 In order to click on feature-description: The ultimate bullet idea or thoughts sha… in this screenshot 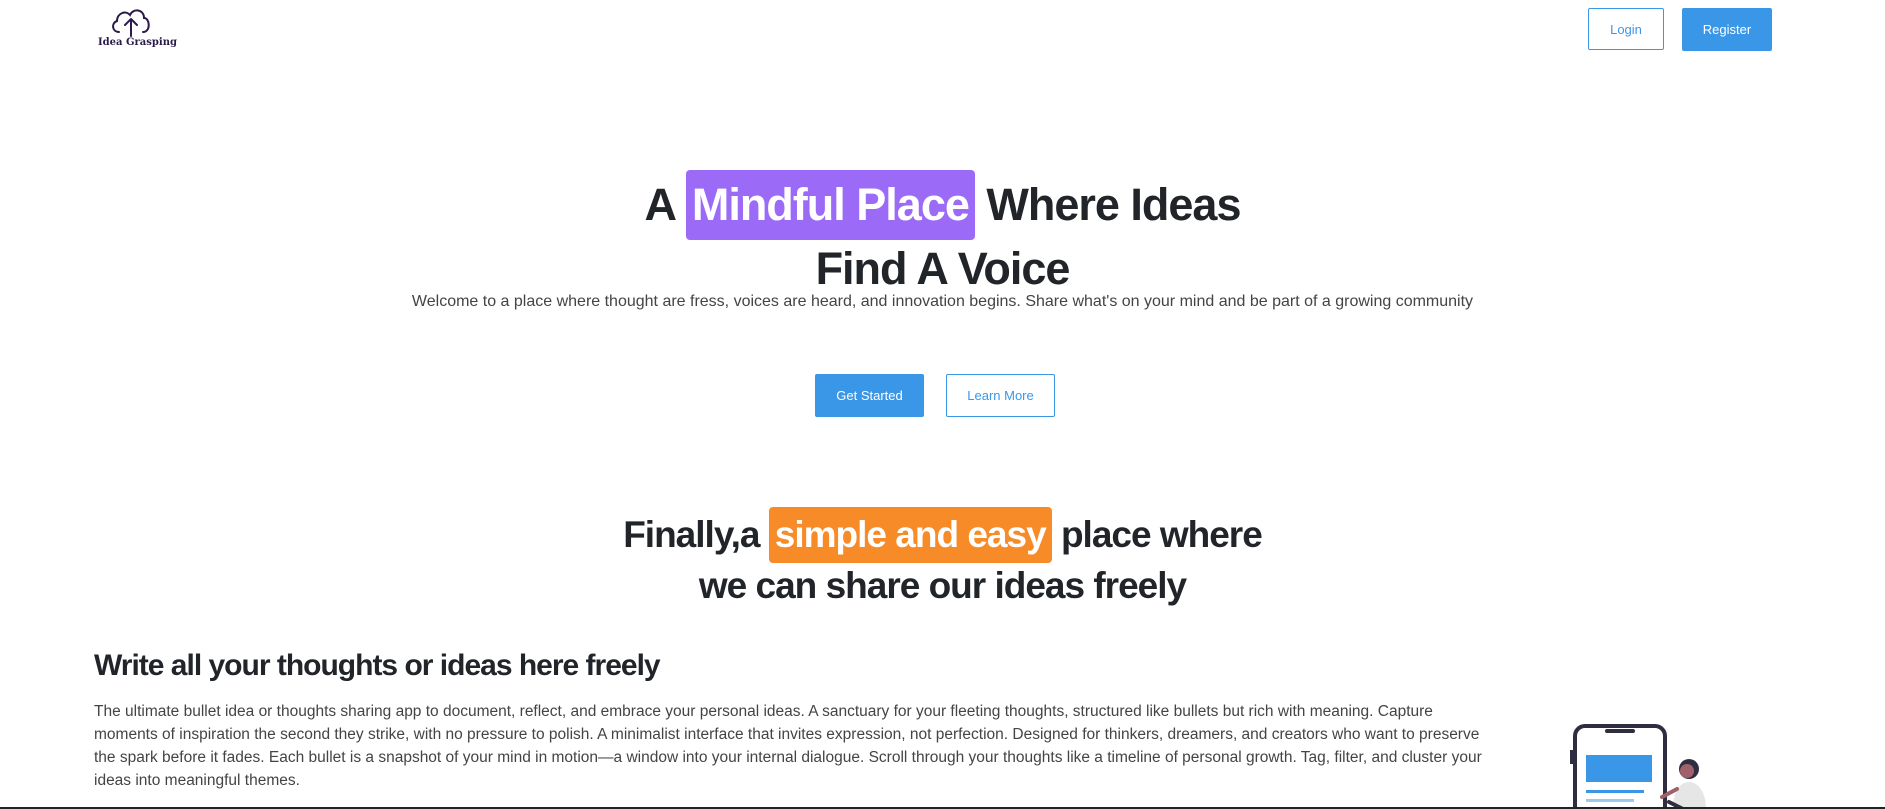, I will do `click(788, 746)`.